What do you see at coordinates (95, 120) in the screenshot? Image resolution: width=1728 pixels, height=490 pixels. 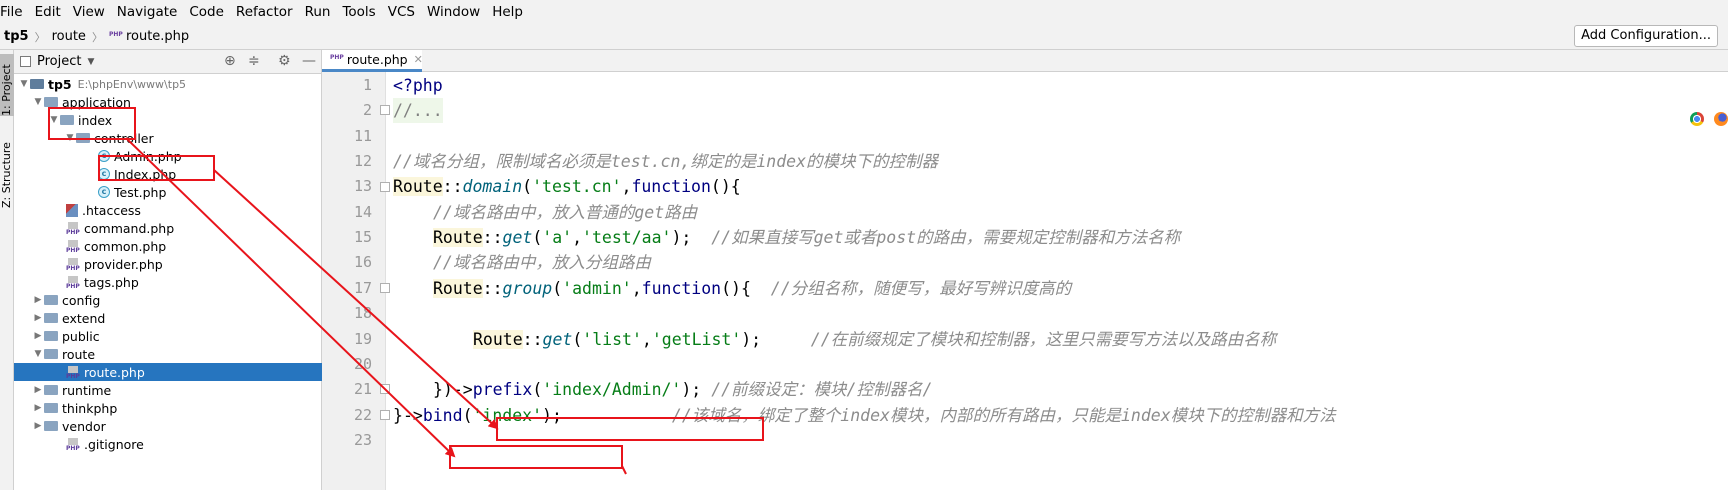 I see `tree-item-label: index` at bounding box center [95, 120].